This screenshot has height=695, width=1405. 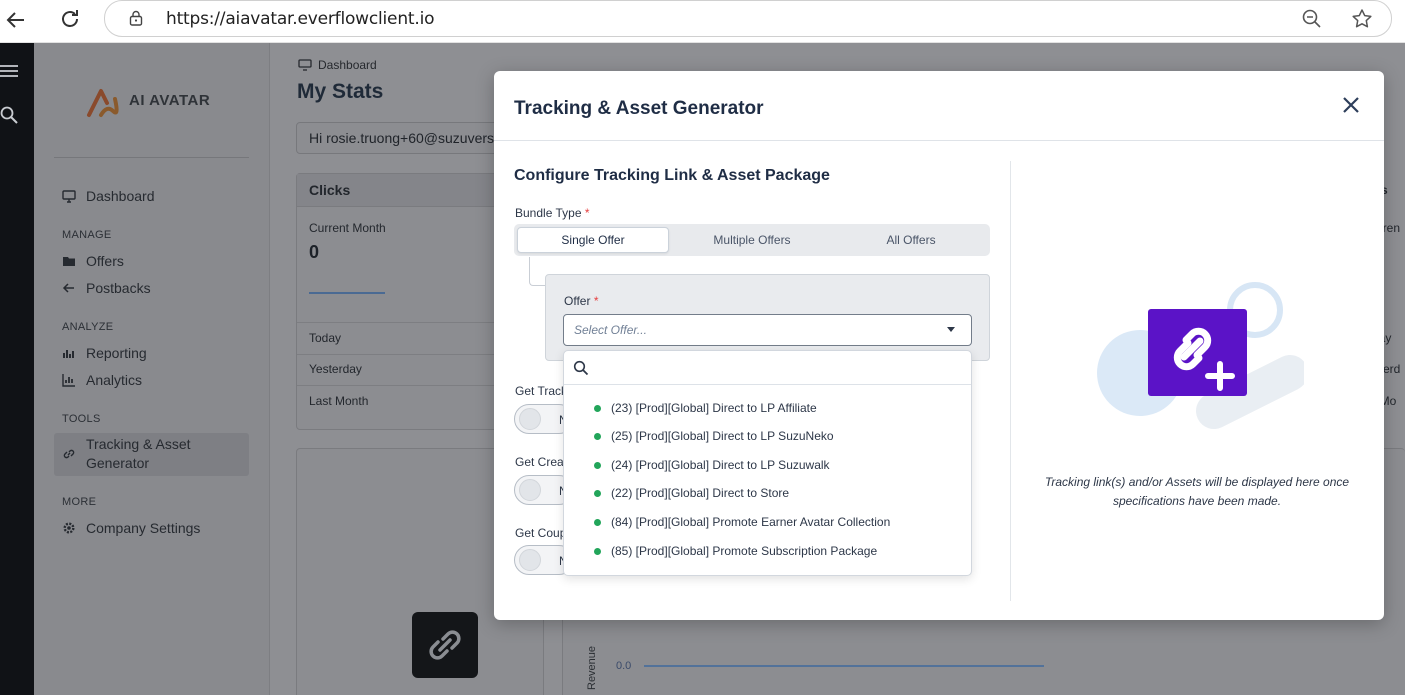 I want to click on get-coupons-label: Get Coup, so click(x=541, y=533).